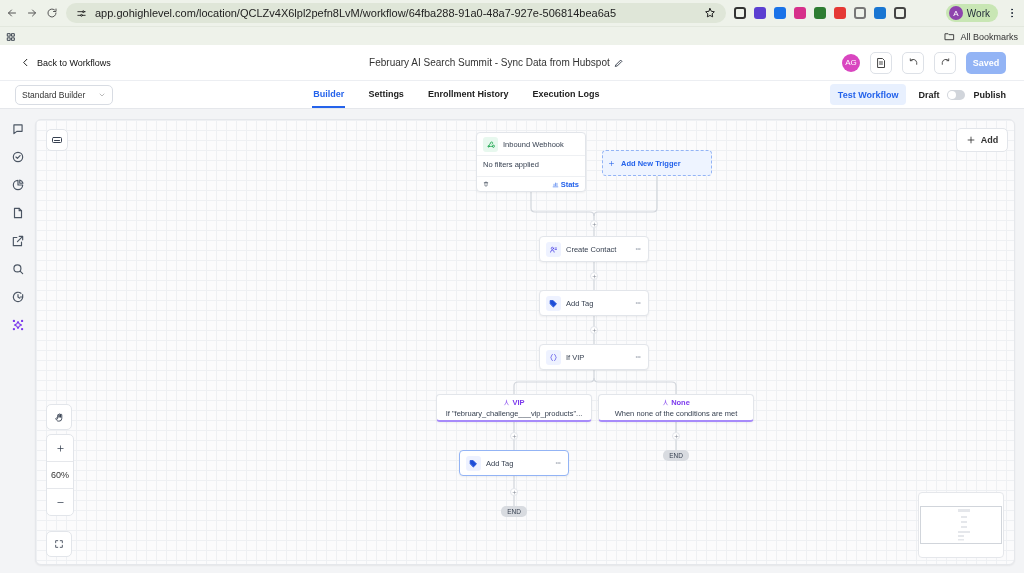 This screenshot has height=574, width=1024. I want to click on clock-icon, so click(17, 297).